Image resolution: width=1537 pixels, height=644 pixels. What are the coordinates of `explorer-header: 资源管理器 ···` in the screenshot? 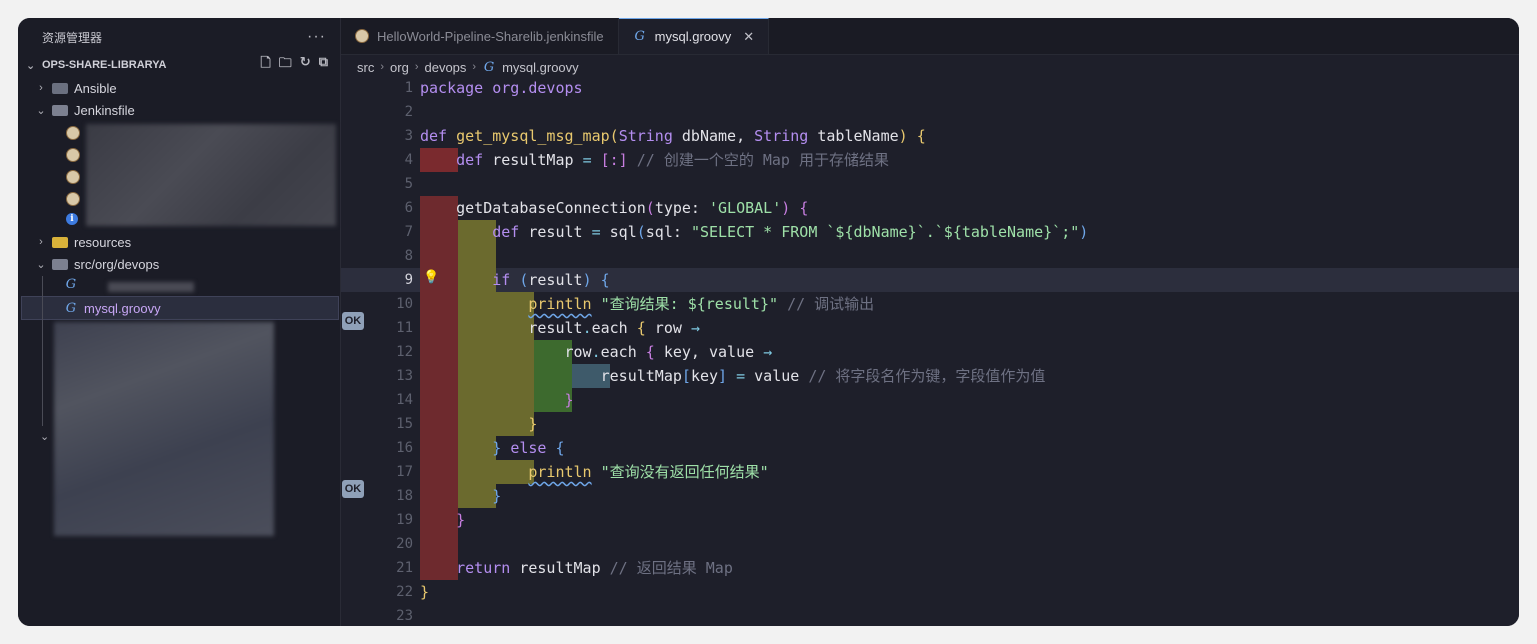 It's located at (179, 37).